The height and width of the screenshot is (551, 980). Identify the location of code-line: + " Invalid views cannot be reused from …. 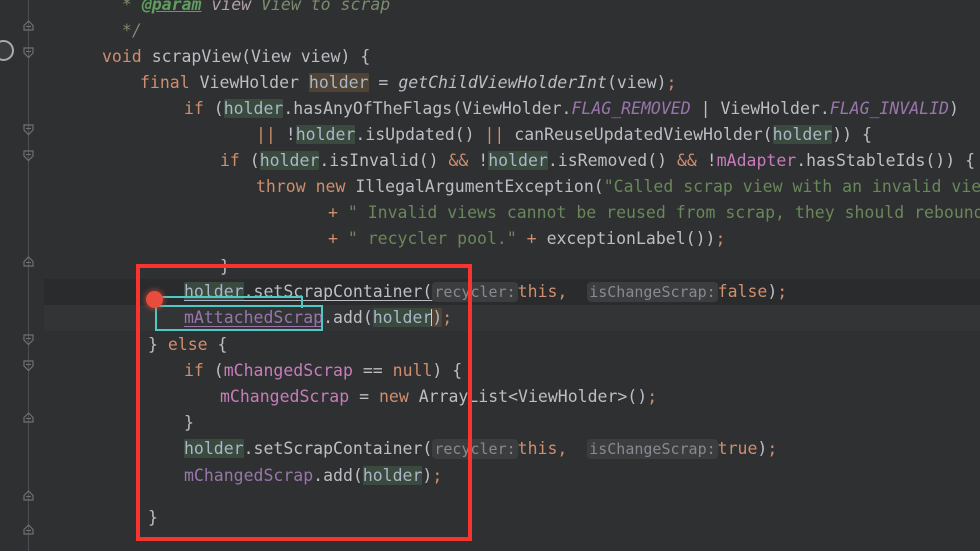
(654, 213).